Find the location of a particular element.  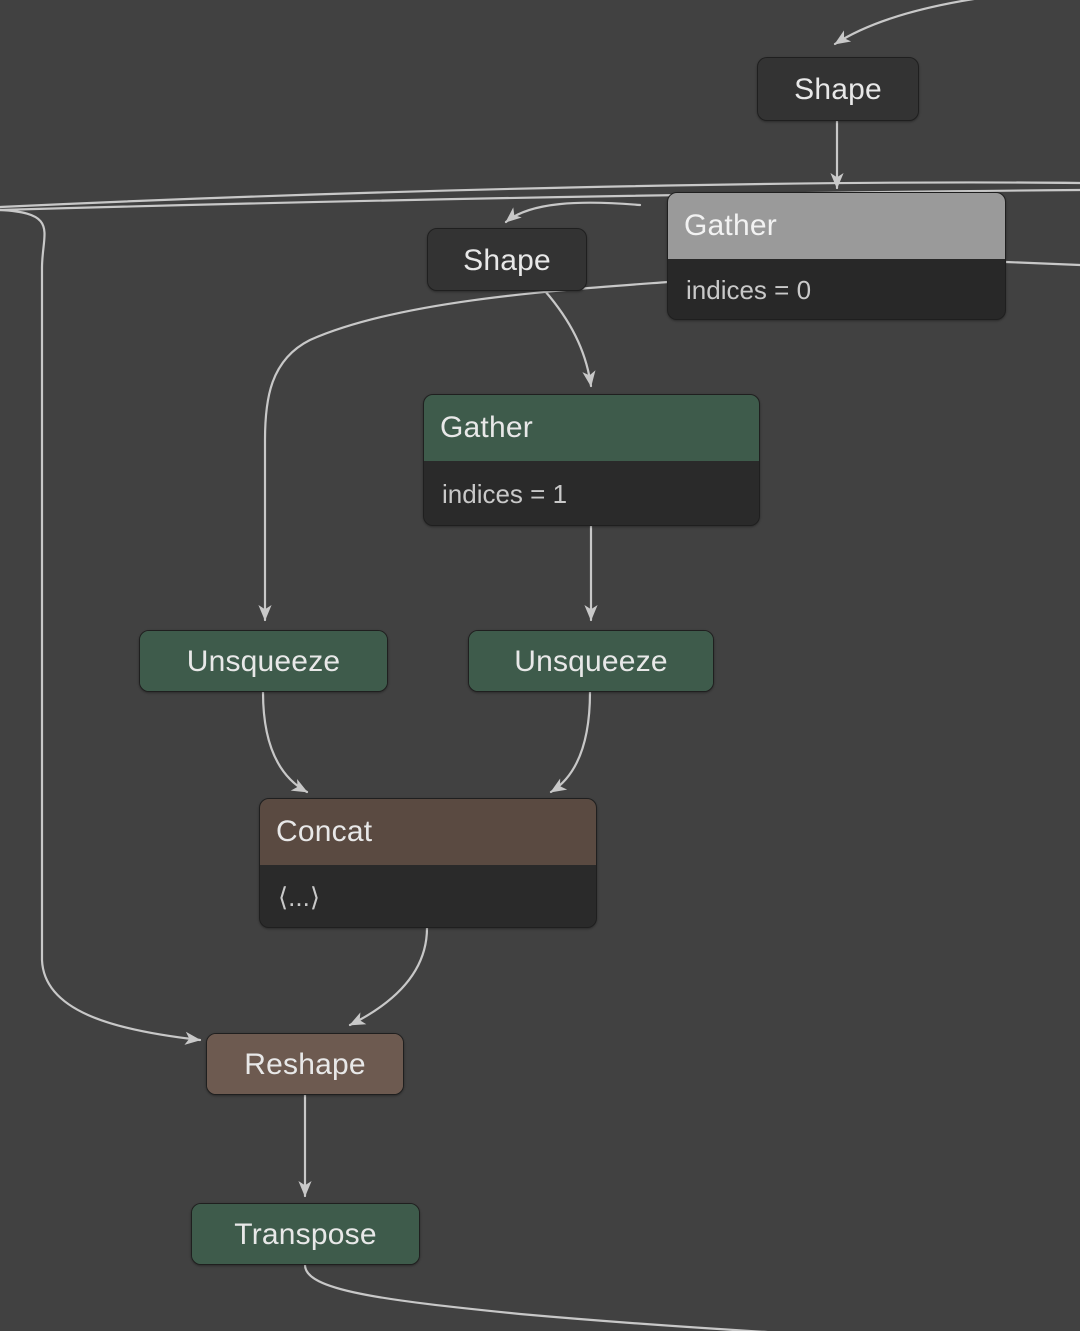

graph-node-unsqueeze-left: Unsqueeze is located at coordinates (263, 661).